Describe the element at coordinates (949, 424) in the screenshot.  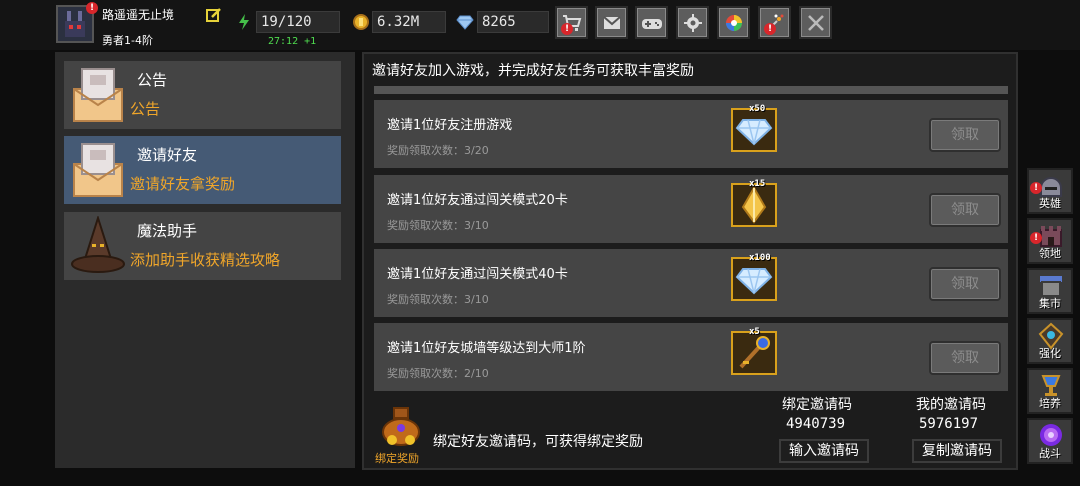
I see `my-code-value: 5976197` at that location.